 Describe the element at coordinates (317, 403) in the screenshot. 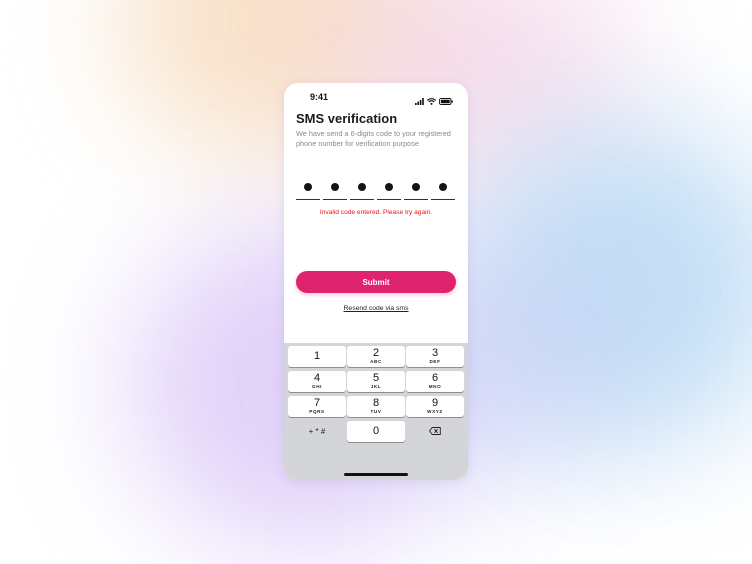

I see `key-digit: 7` at that location.